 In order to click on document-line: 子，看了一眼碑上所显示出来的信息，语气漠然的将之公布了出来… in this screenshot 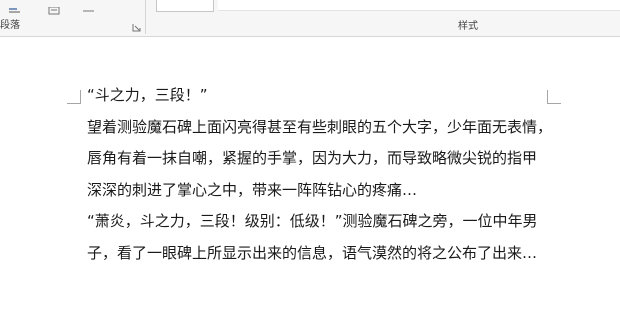, I will do `click(312, 252)`.